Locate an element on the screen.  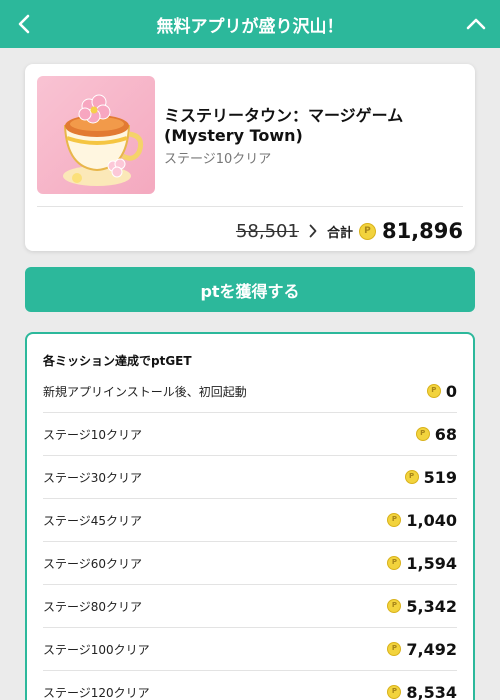
teacup-app-icon is located at coordinates (96, 135).